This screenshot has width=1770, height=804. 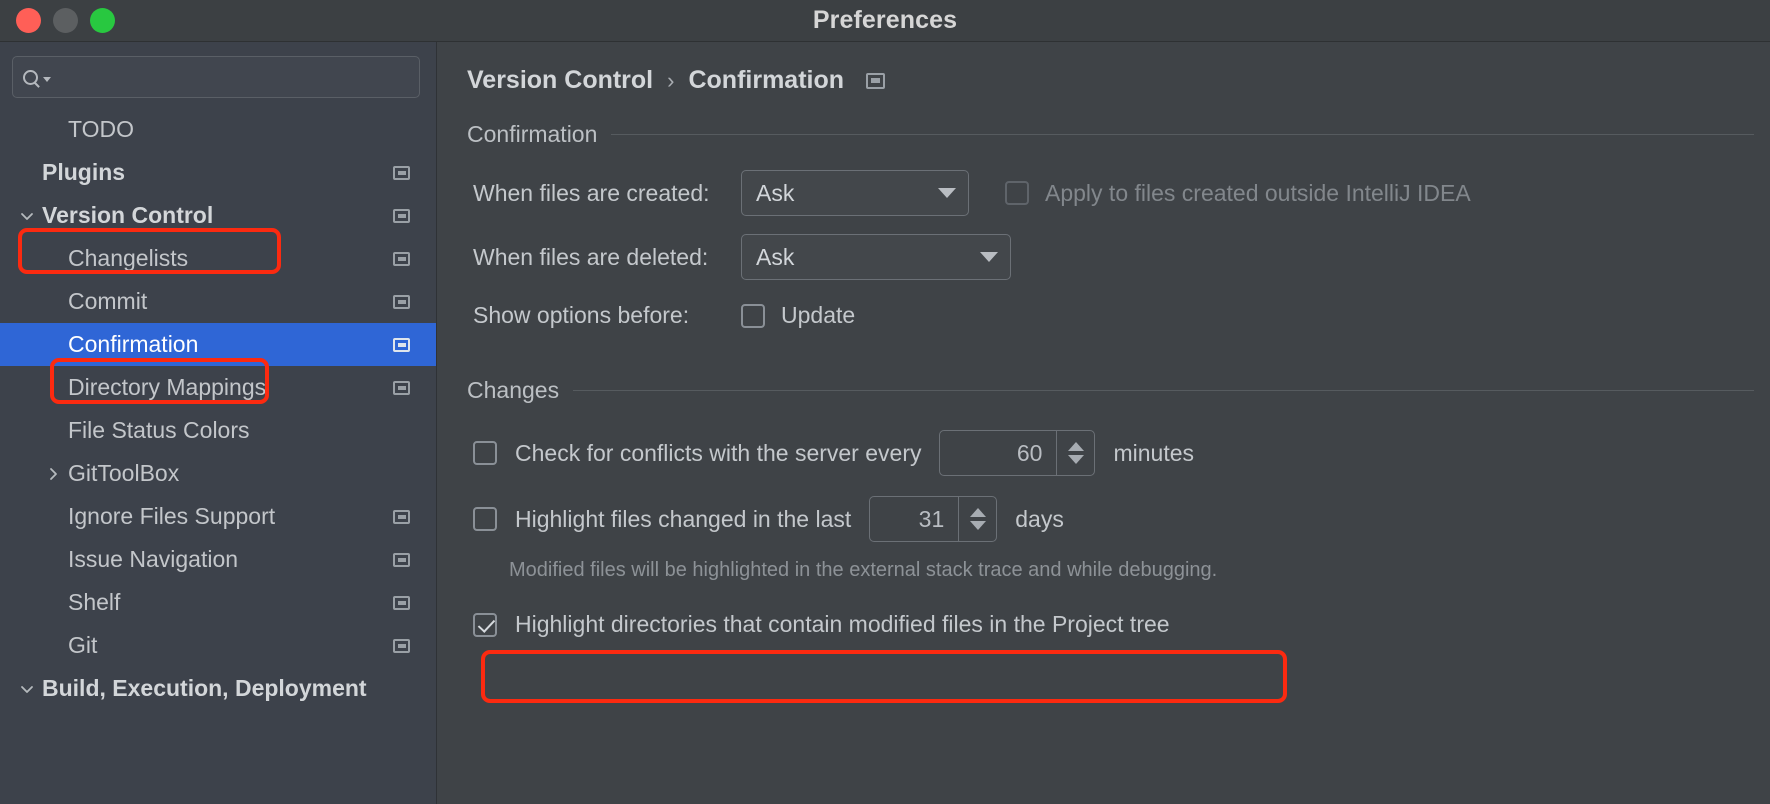 What do you see at coordinates (775, 192) in the screenshot?
I see `when-files-created-value: Ask` at bounding box center [775, 192].